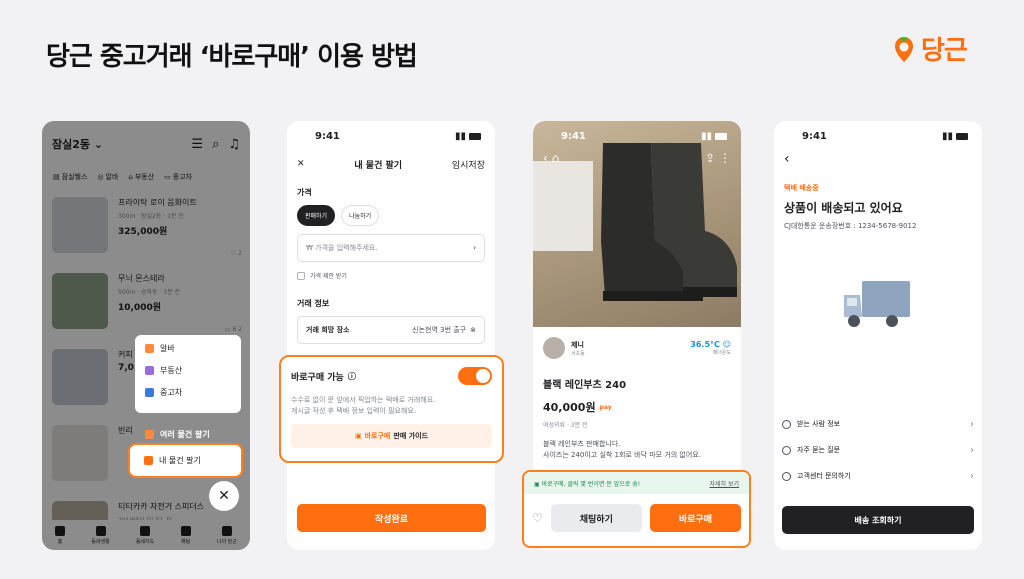 The width and height of the screenshot is (1024, 579). I want to click on sell-button: 내 물건 팔기, so click(189, 460).